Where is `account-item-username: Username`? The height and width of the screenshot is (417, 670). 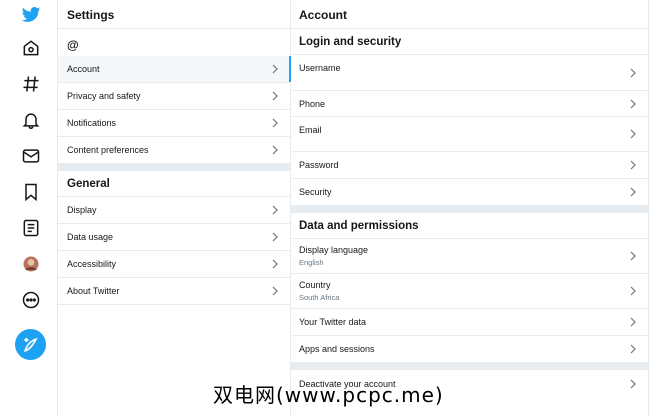
account-item-username: Username is located at coordinates (469, 73).